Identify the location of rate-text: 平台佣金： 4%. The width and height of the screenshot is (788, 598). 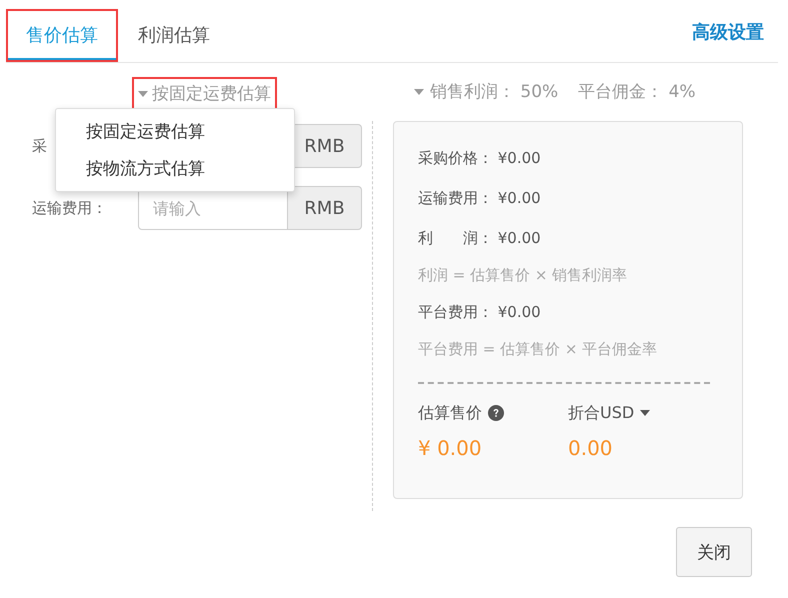
(637, 92).